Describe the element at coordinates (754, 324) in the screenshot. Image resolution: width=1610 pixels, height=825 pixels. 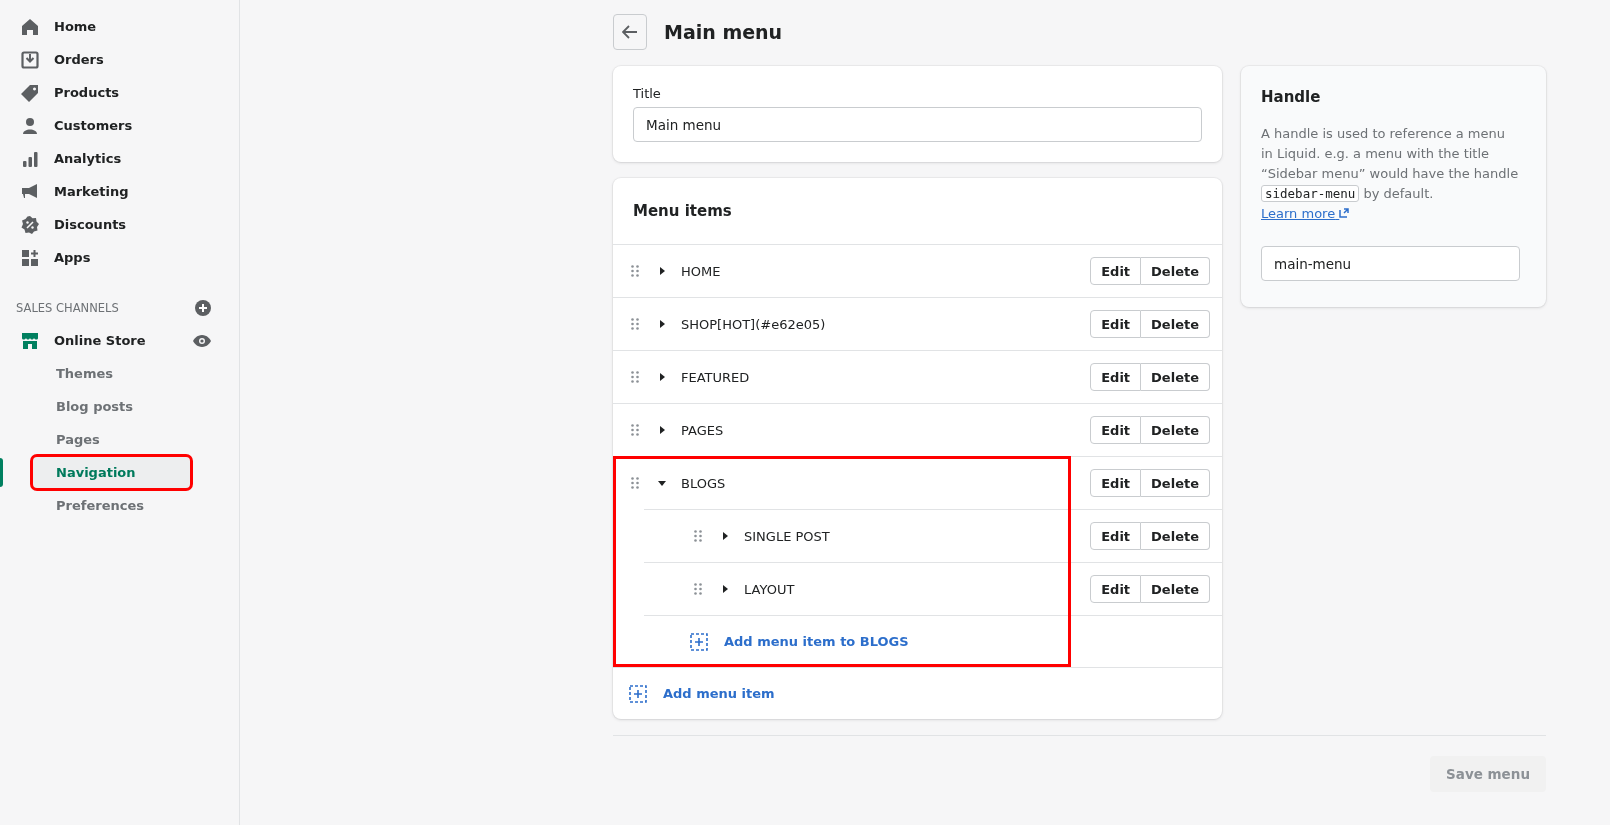
I see `menu-item-label: SHOP[HOT](#e62e05)` at that location.